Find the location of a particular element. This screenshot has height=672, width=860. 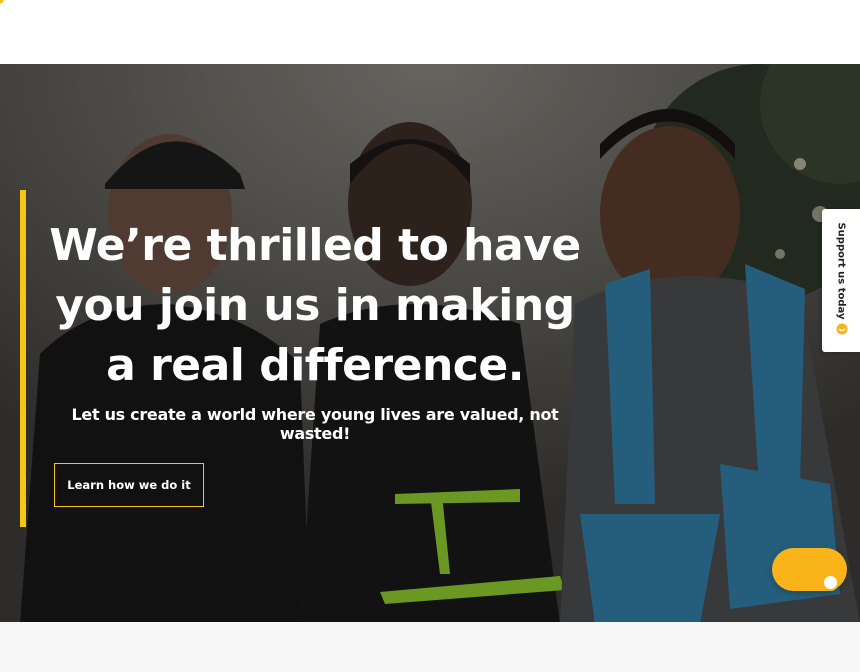

support-us-tab: Support us today is located at coordinates (841, 280).